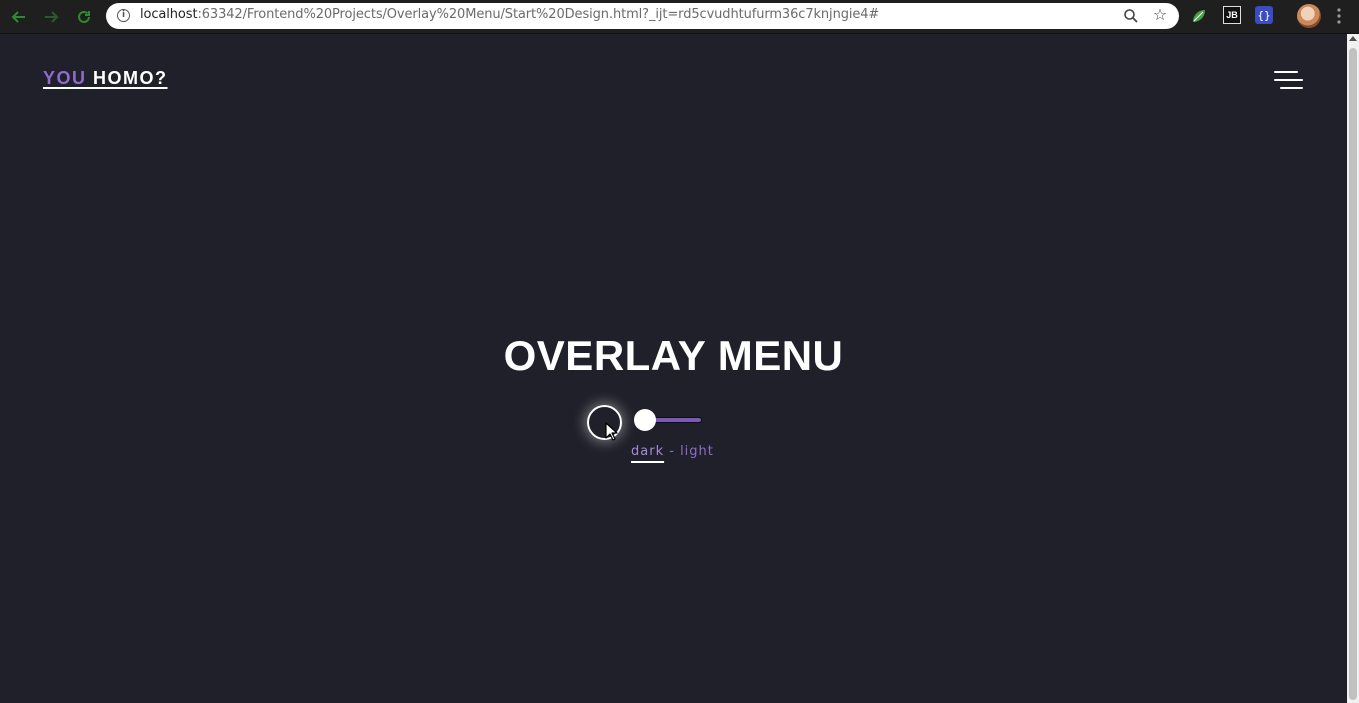  I want to click on site-logo: YOU HOMO?, so click(105, 78).